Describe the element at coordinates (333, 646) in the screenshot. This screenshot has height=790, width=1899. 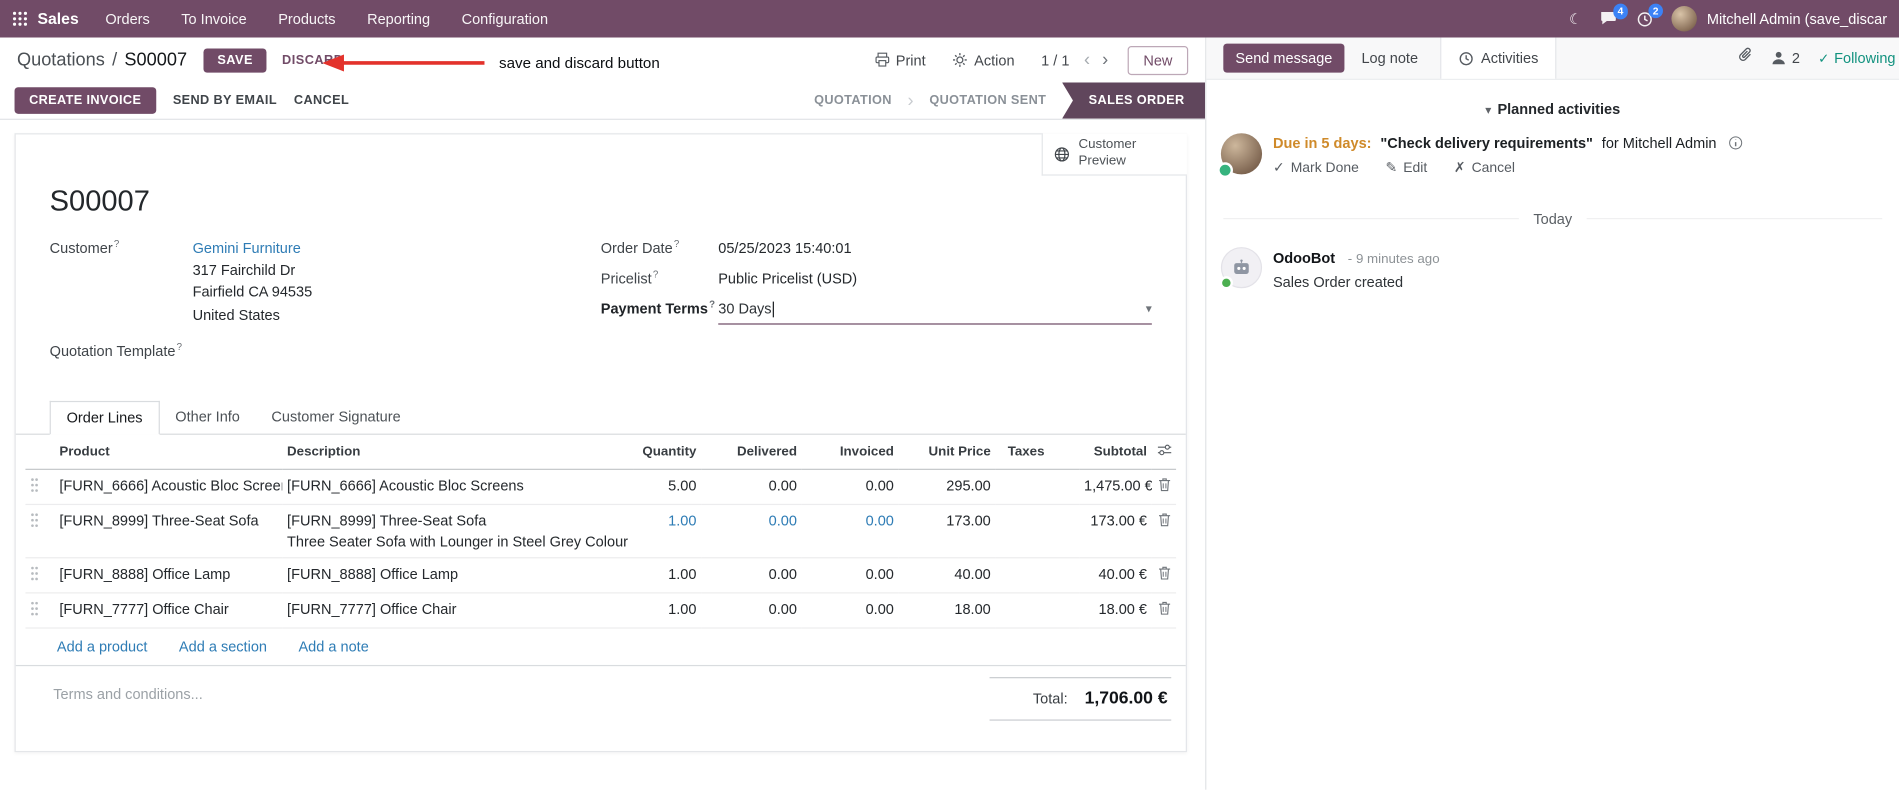
I see `add-a-note-link: Add a note` at that location.